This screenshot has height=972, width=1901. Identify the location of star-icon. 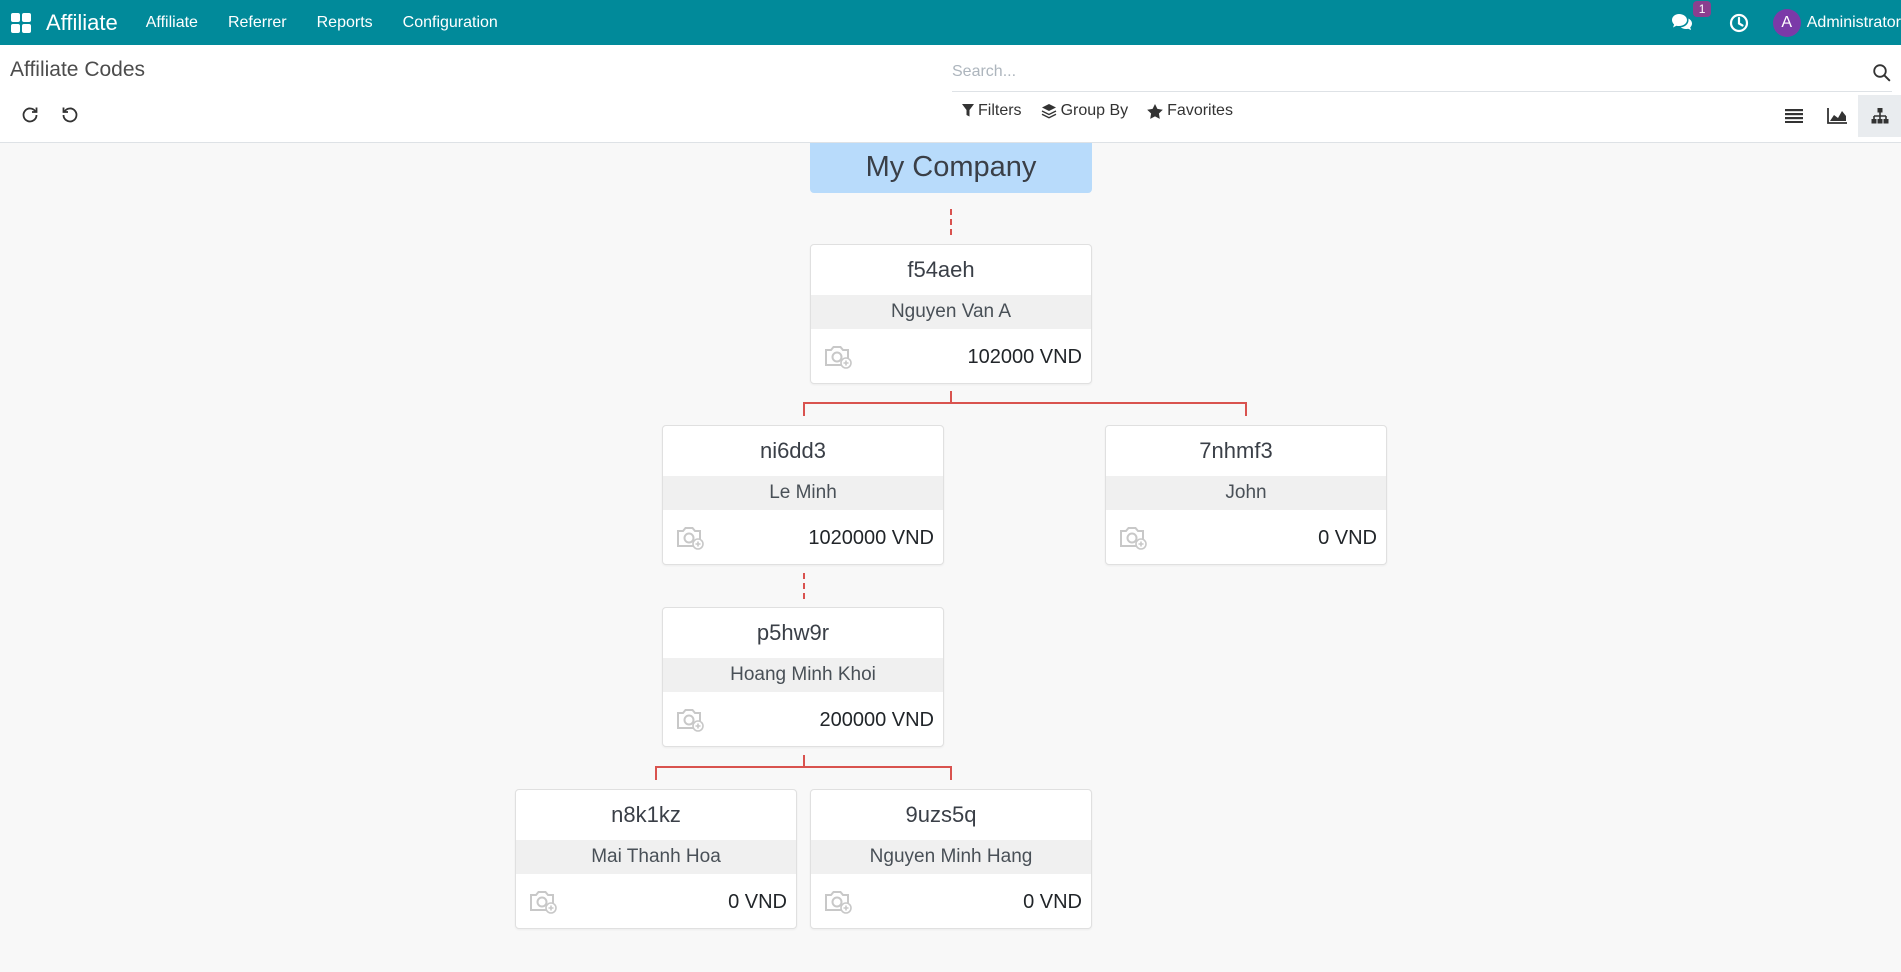
(1155, 111).